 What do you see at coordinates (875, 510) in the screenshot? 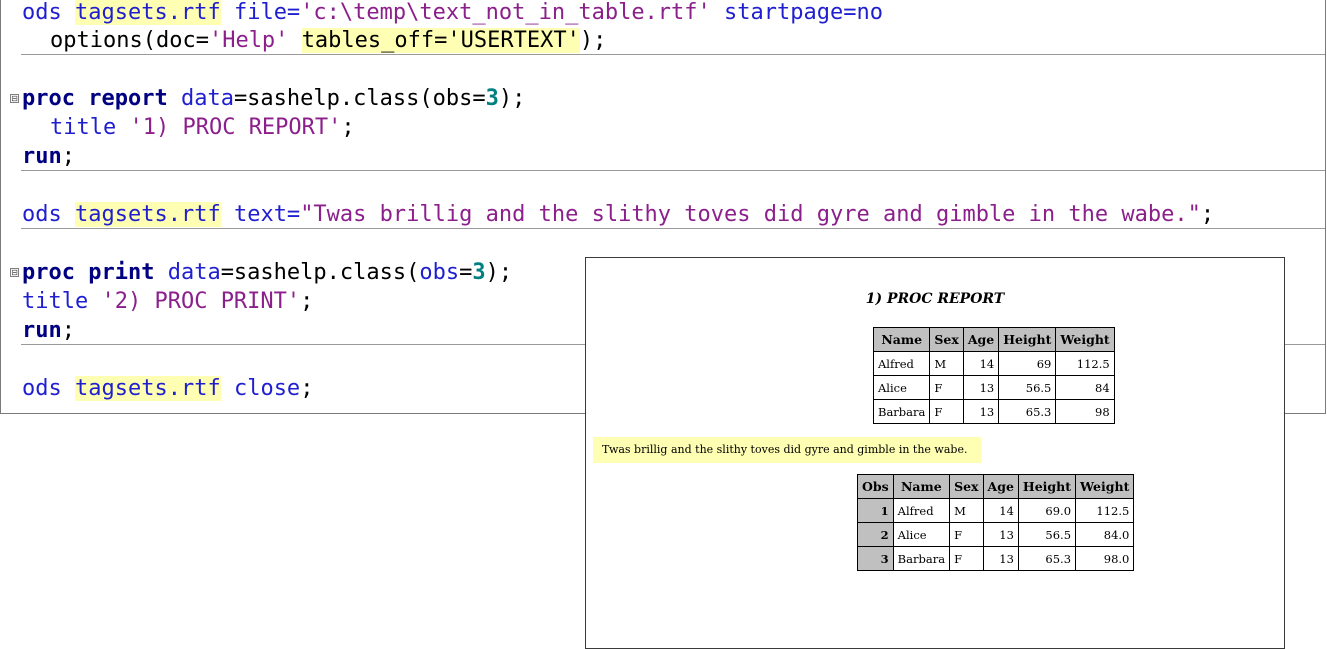
I see `obs-cell: 1` at bounding box center [875, 510].